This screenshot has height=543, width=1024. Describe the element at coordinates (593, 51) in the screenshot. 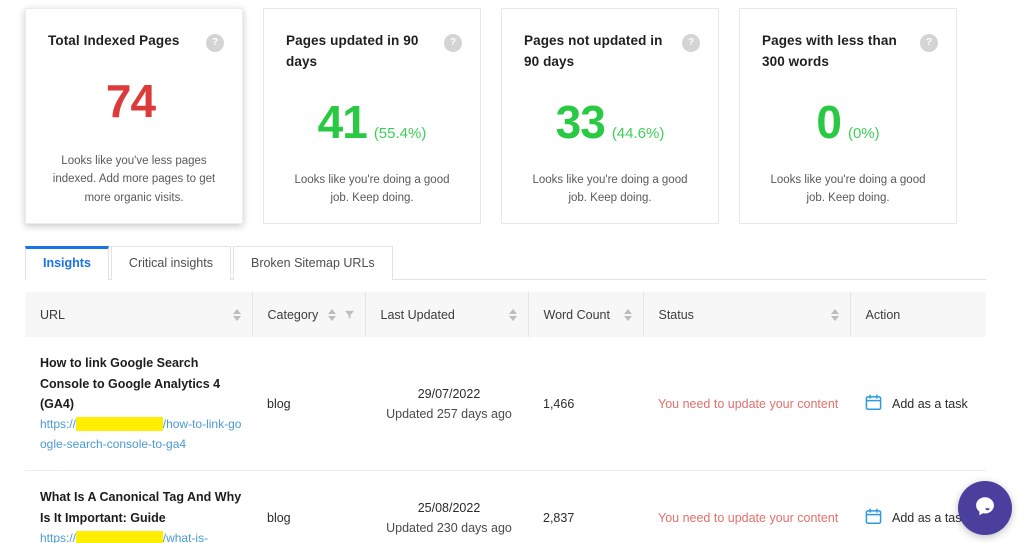

I see `kpi-card-title: Pages not updated in 90 days` at that location.